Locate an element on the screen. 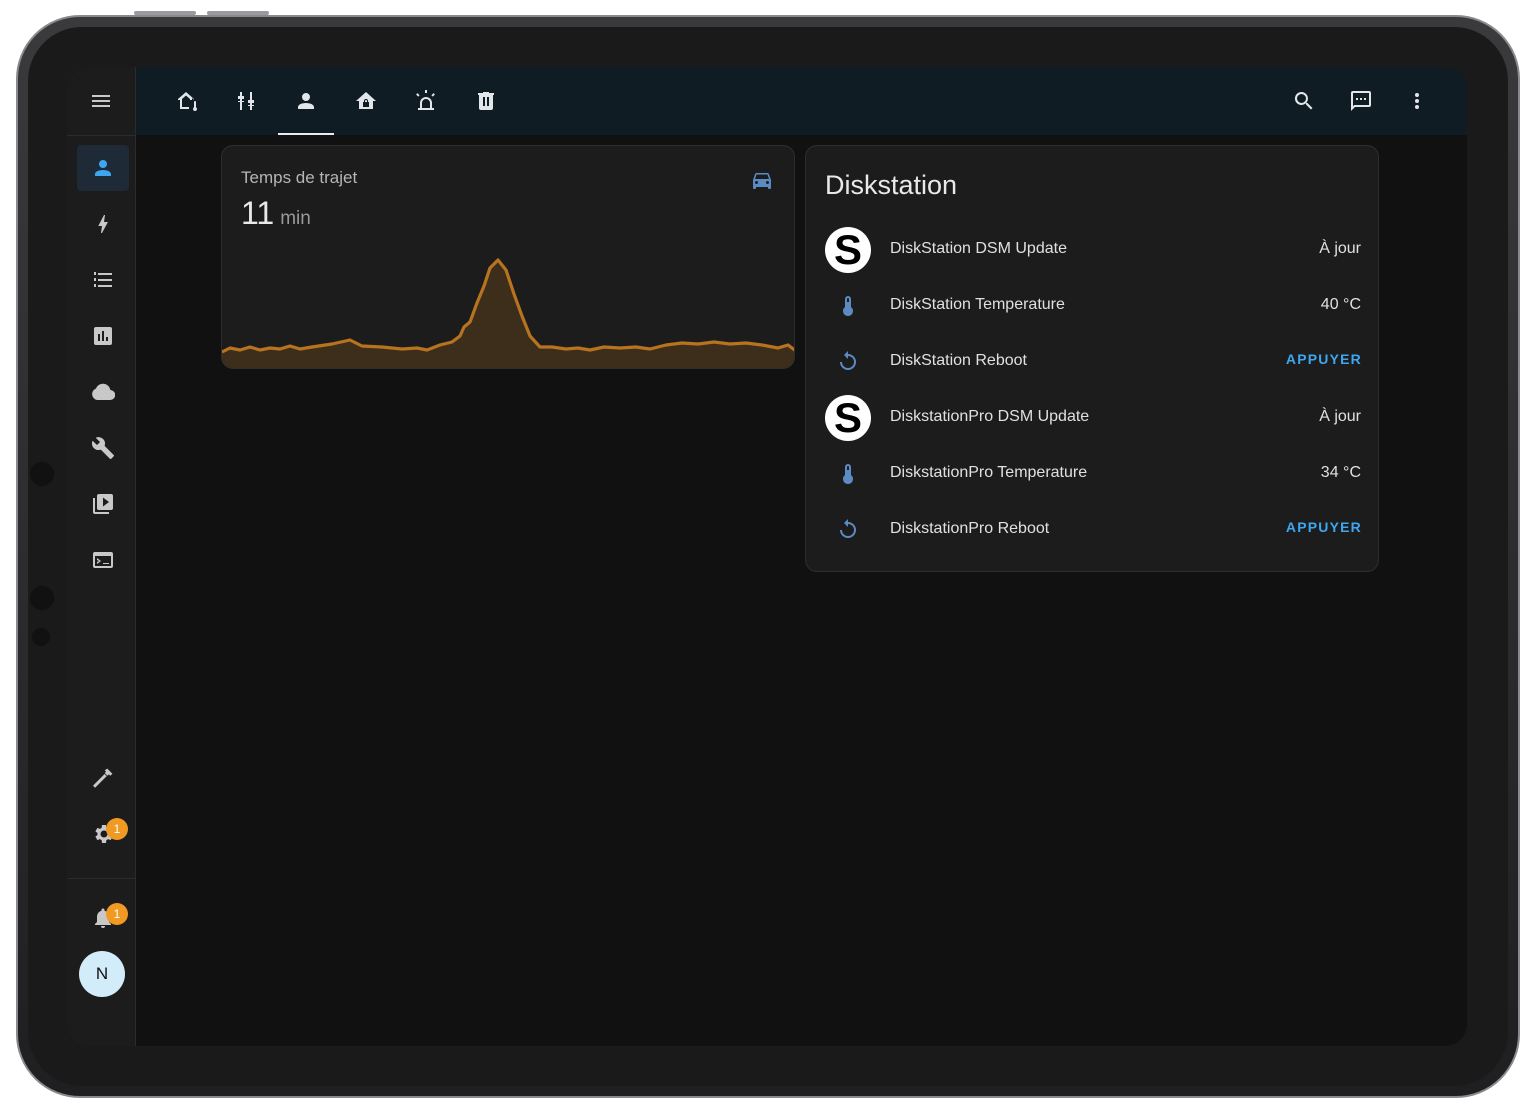  entity-name: DiskstationPro DSM Update is located at coordinates (990, 416).